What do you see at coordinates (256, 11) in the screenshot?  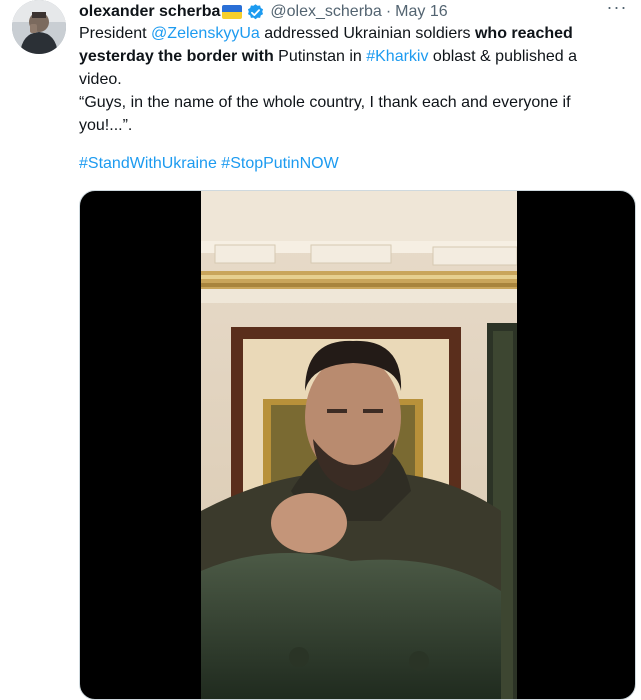 I see `verified-badge-icon` at bounding box center [256, 11].